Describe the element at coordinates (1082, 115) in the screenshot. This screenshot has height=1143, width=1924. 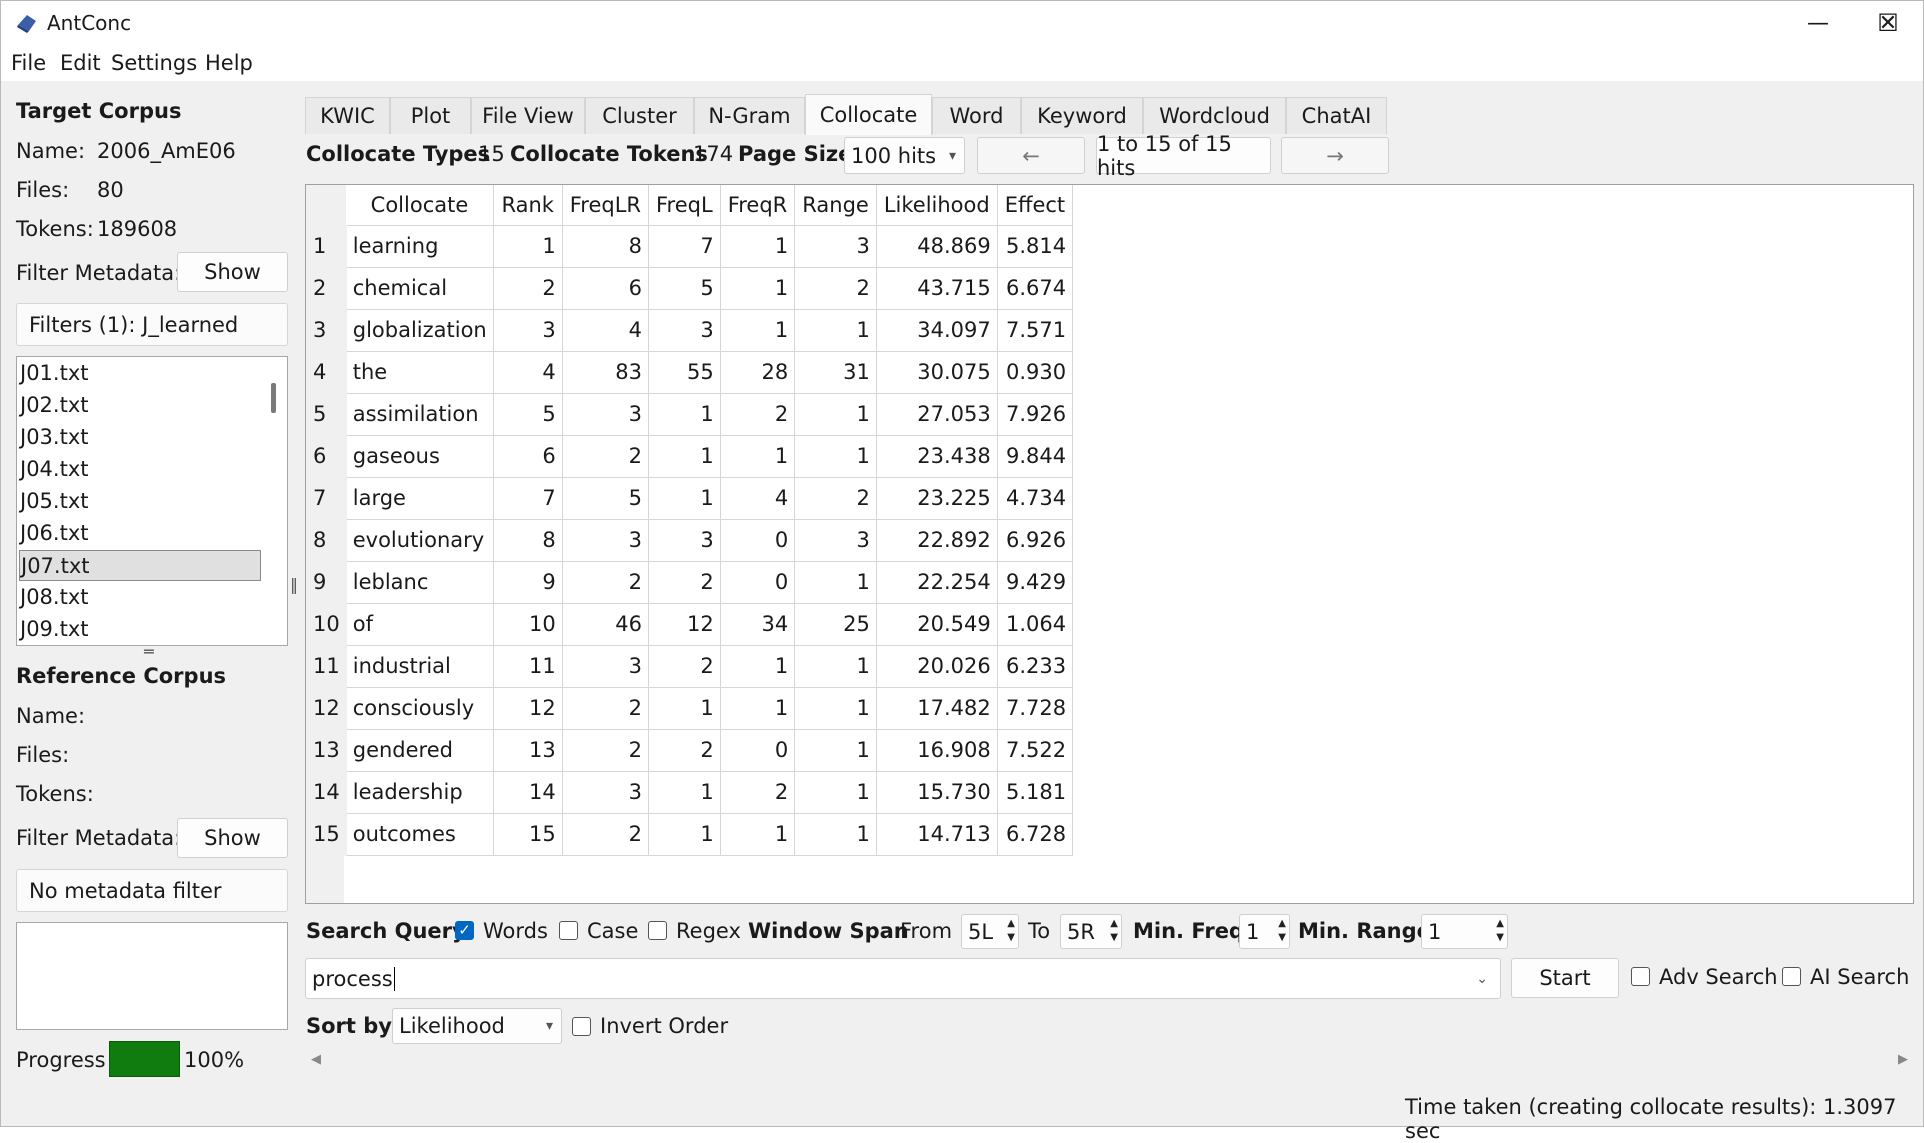
I see `tab-keyword: Keyword` at that location.